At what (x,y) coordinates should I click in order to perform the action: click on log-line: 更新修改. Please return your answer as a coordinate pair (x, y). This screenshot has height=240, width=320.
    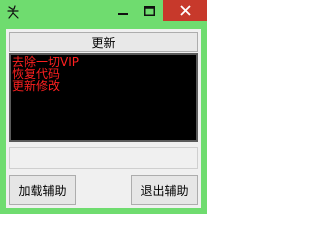
    Looking at the image, I should click on (36, 86).